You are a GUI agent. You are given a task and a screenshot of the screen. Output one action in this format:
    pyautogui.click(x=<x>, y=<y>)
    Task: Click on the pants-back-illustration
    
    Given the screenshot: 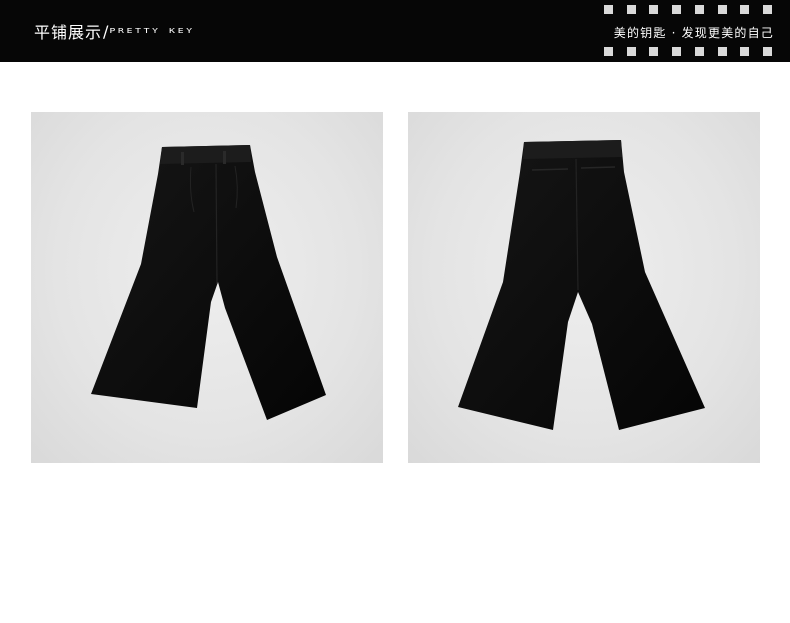 What is the action you would take?
    pyautogui.click(x=581, y=285)
    